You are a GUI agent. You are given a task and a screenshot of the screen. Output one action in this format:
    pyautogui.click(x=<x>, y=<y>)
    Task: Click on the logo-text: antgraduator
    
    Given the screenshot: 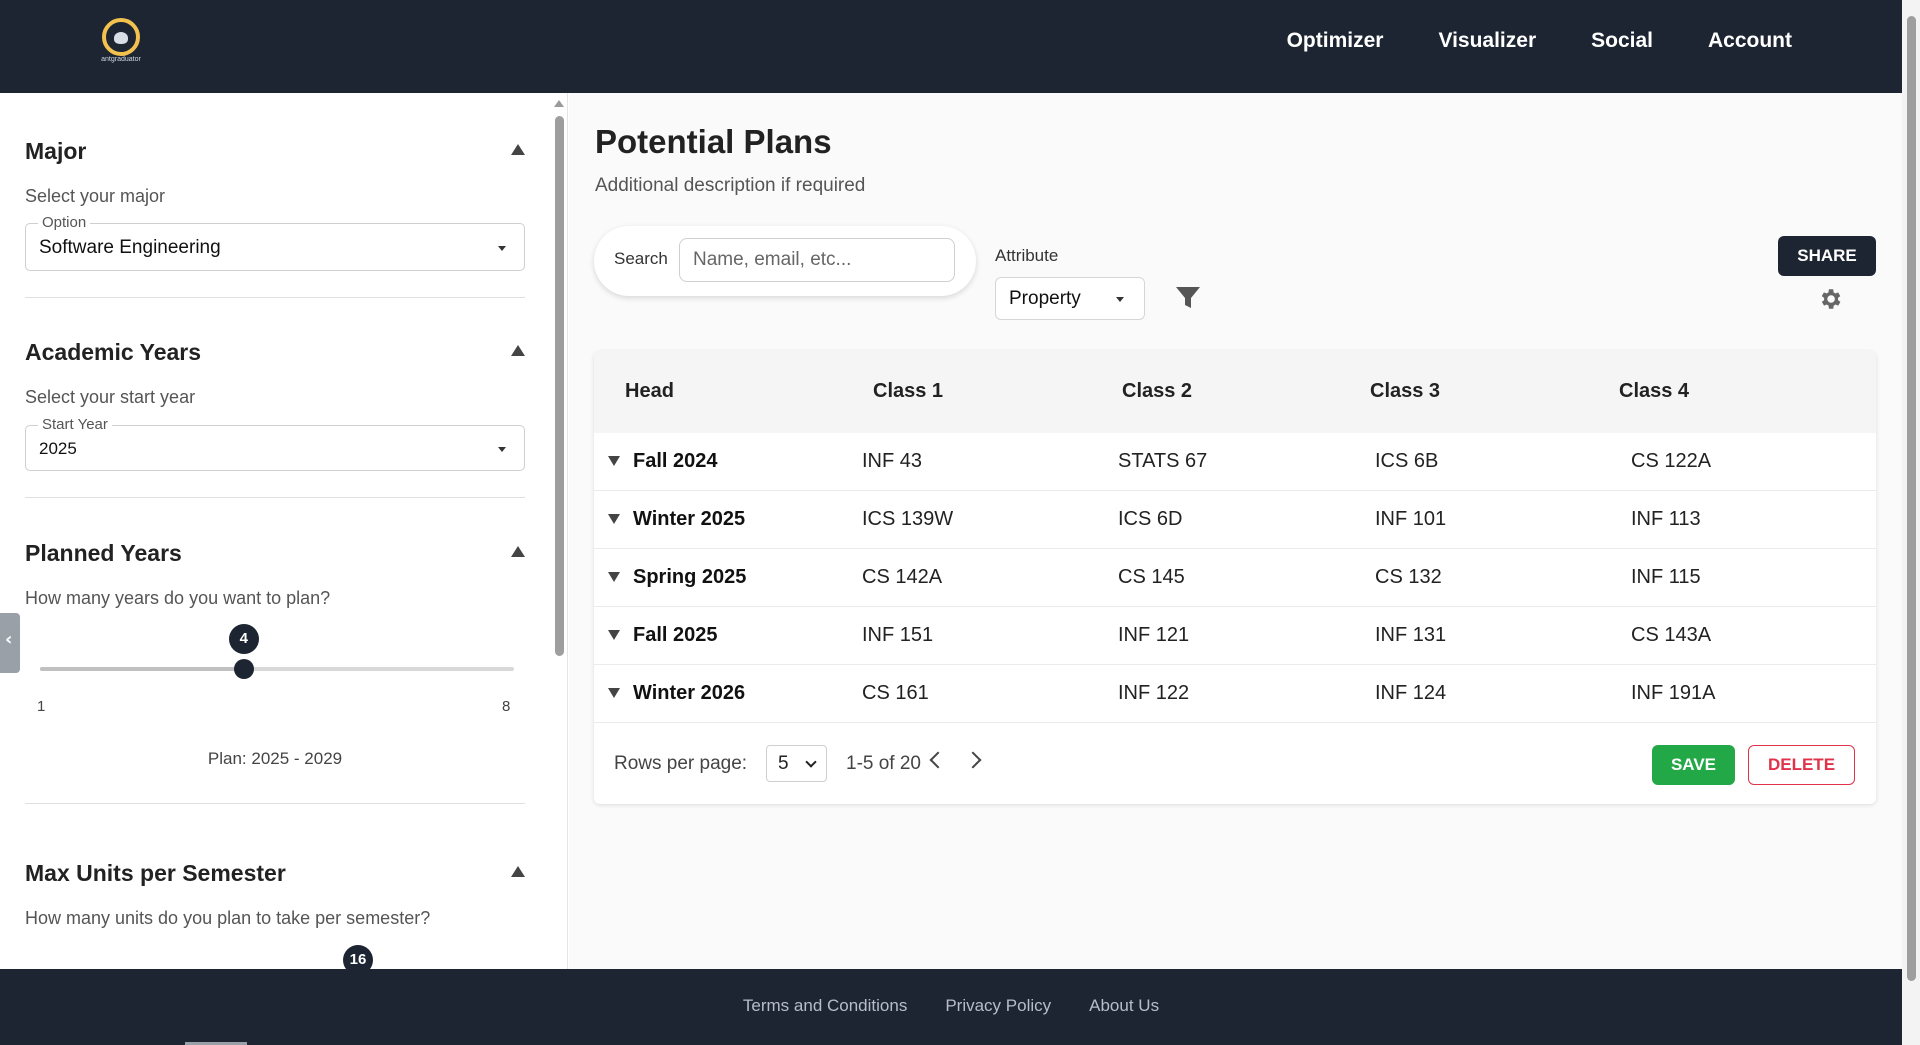 What is the action you would take?
    pyautogui.click(x=121, y=59)
    